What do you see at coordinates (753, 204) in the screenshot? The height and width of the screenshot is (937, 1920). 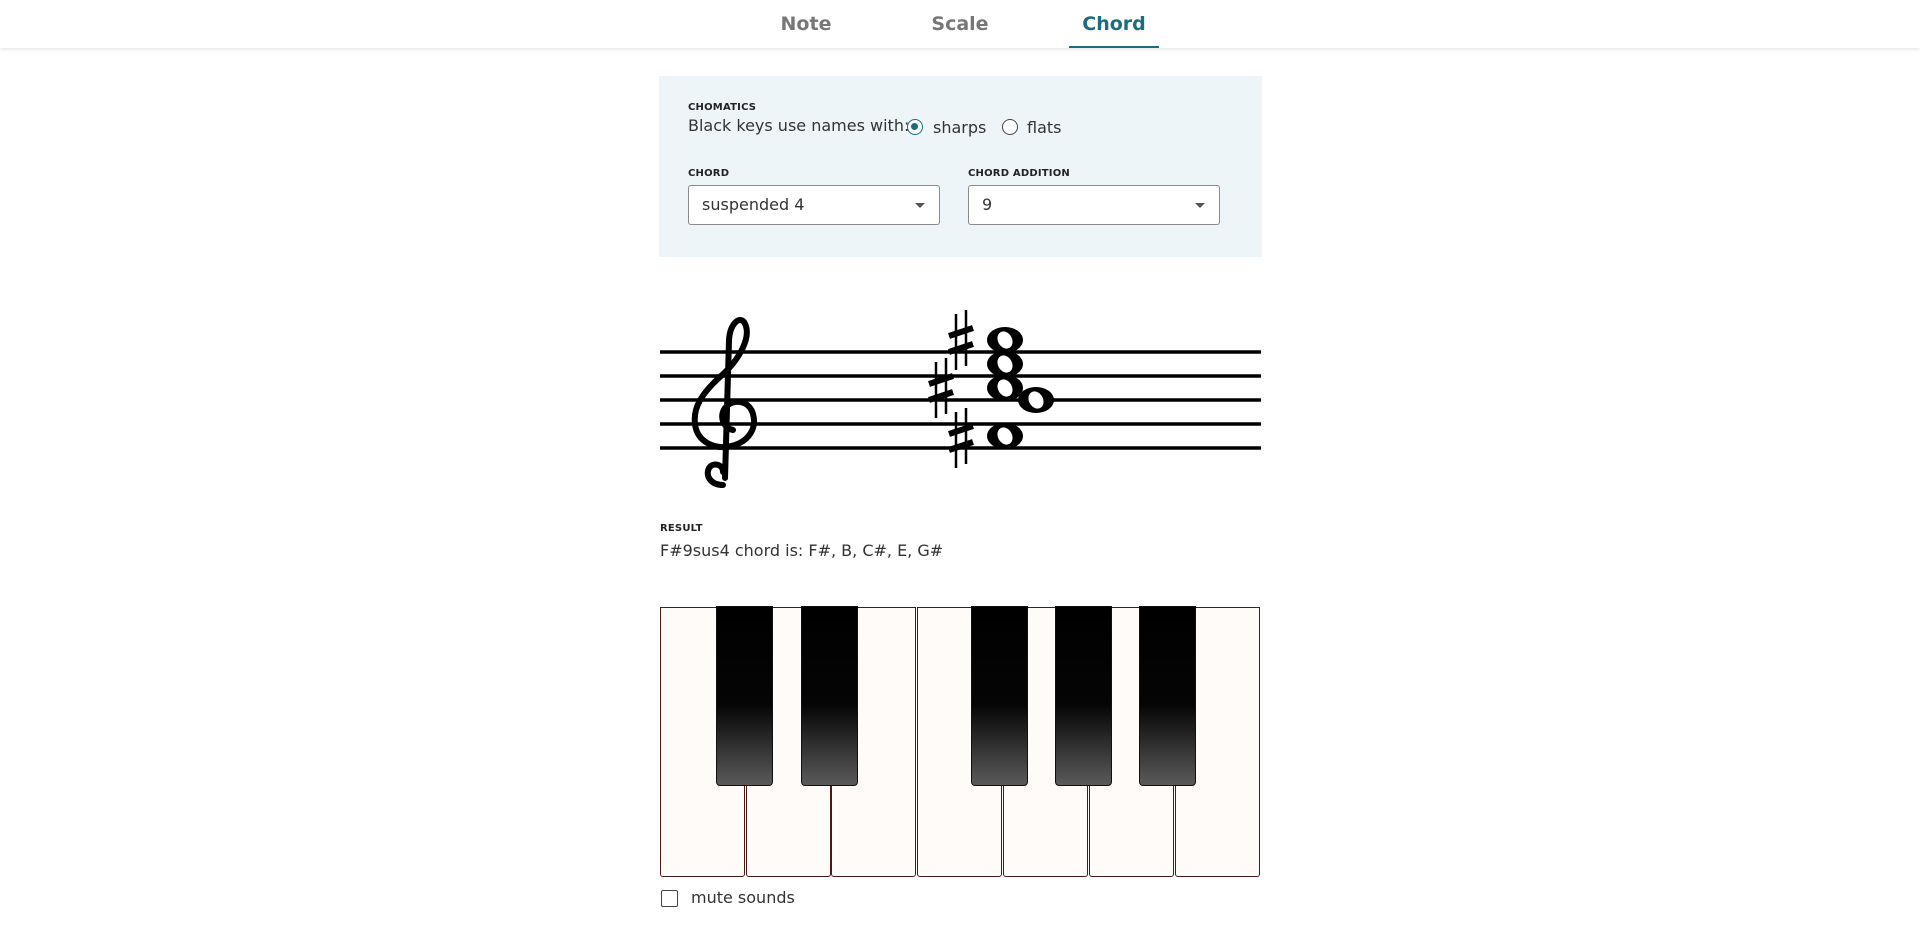 I see `chord-select-value: suspended 4` at bounding box center [753, 204].